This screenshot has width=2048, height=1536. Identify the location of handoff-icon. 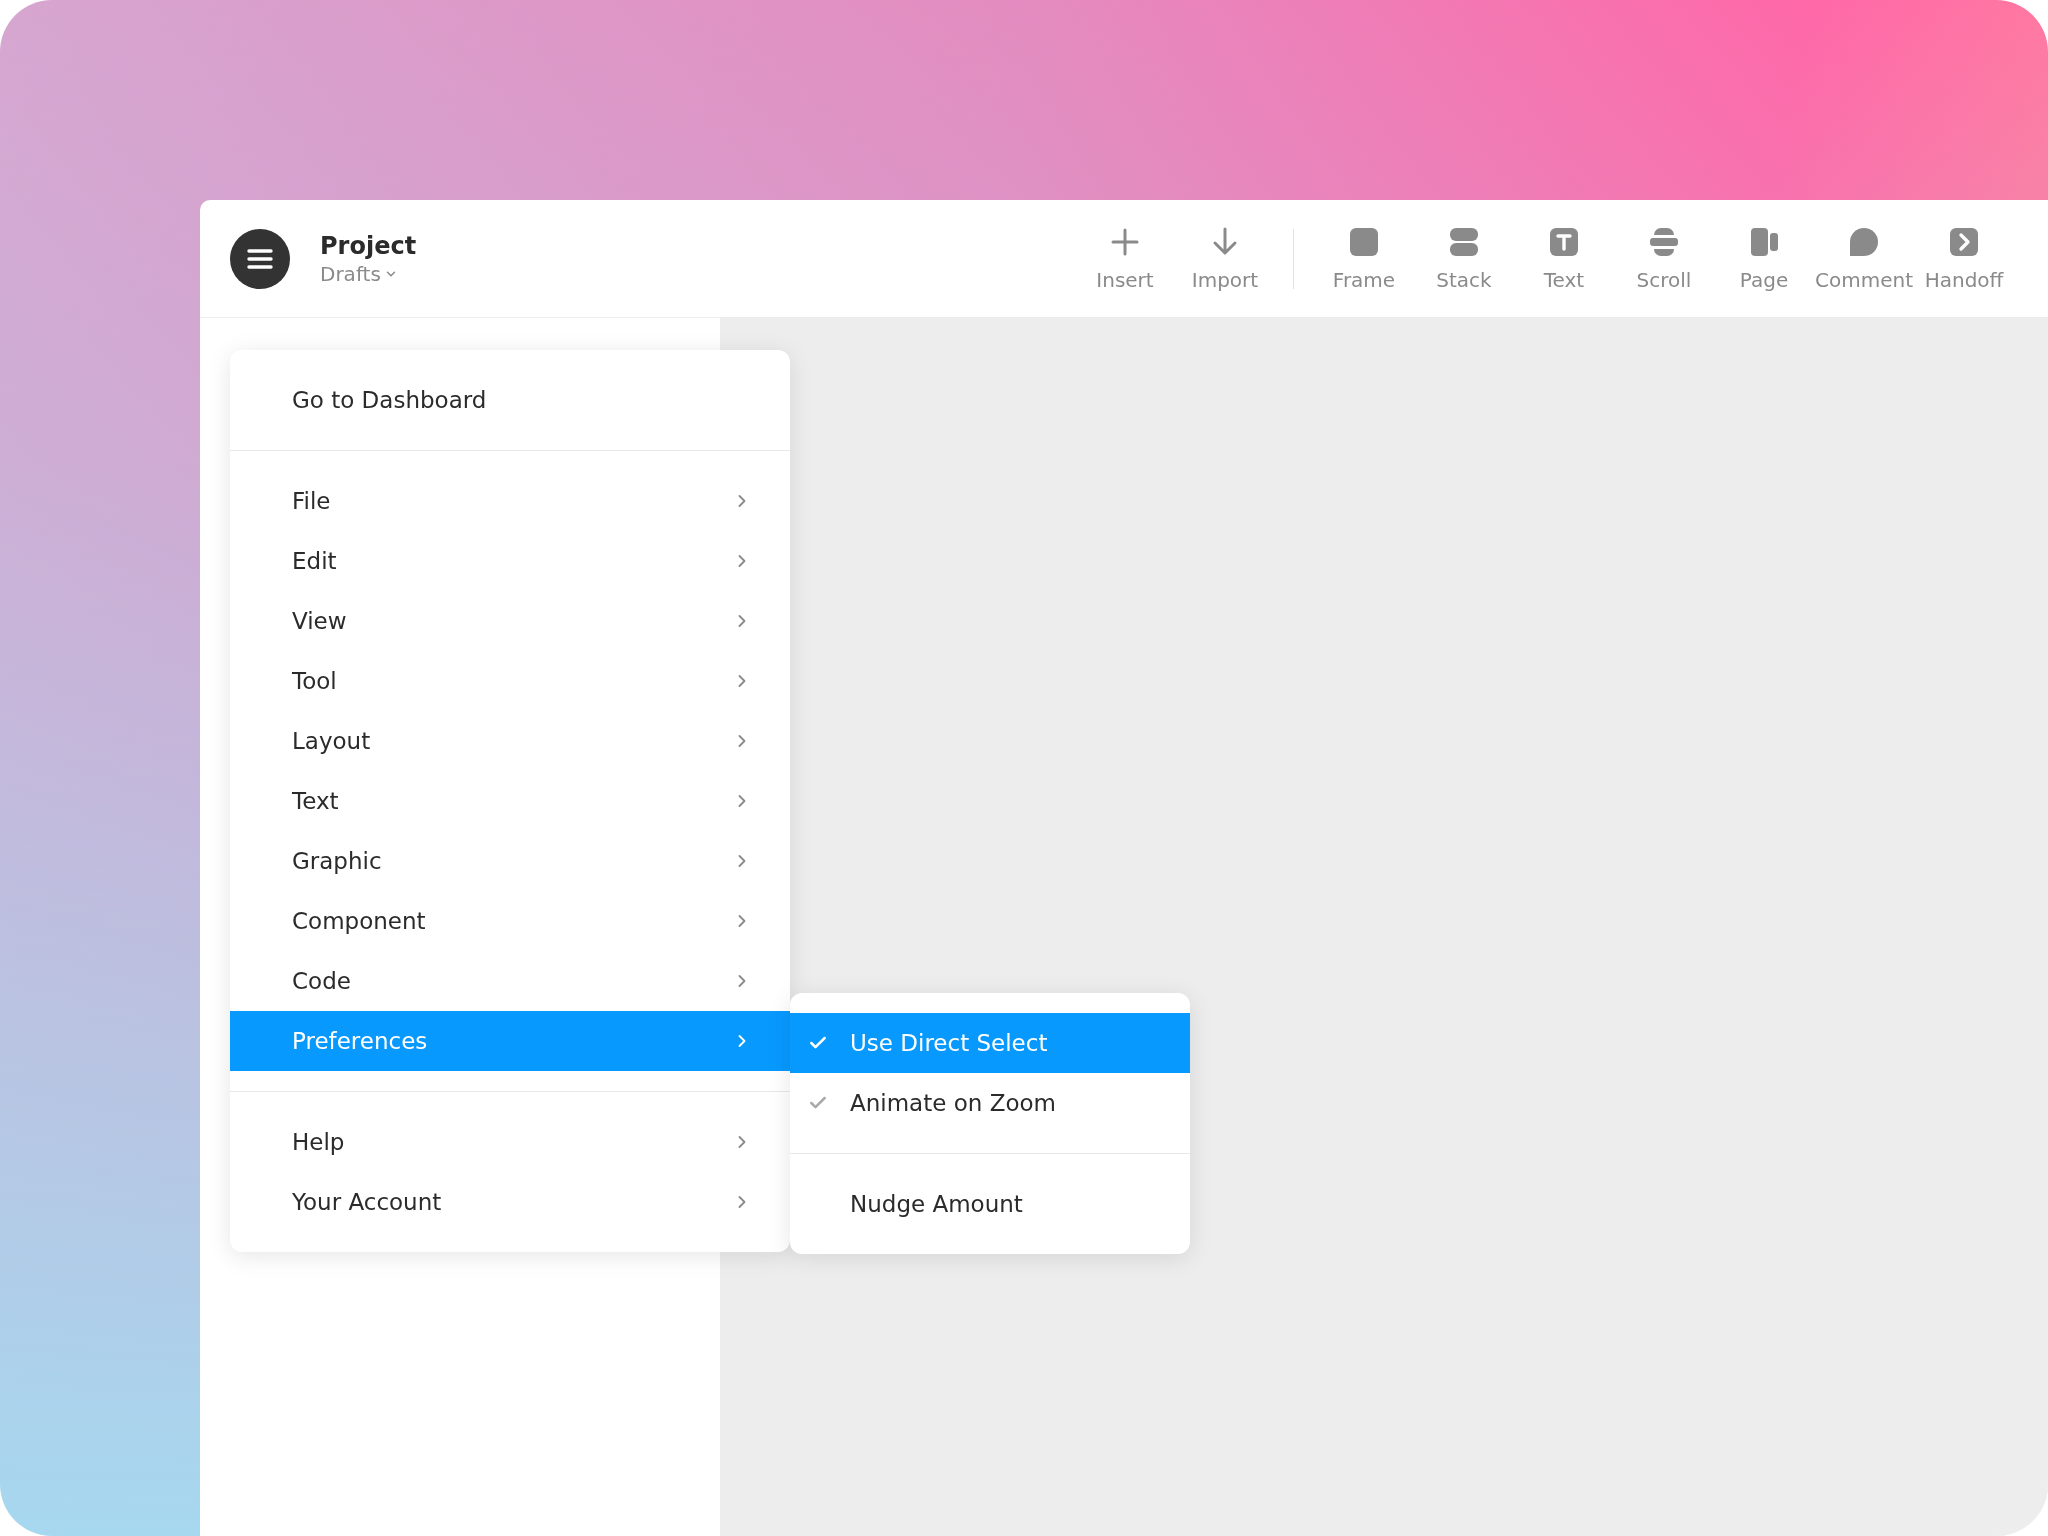
(1964, 241).